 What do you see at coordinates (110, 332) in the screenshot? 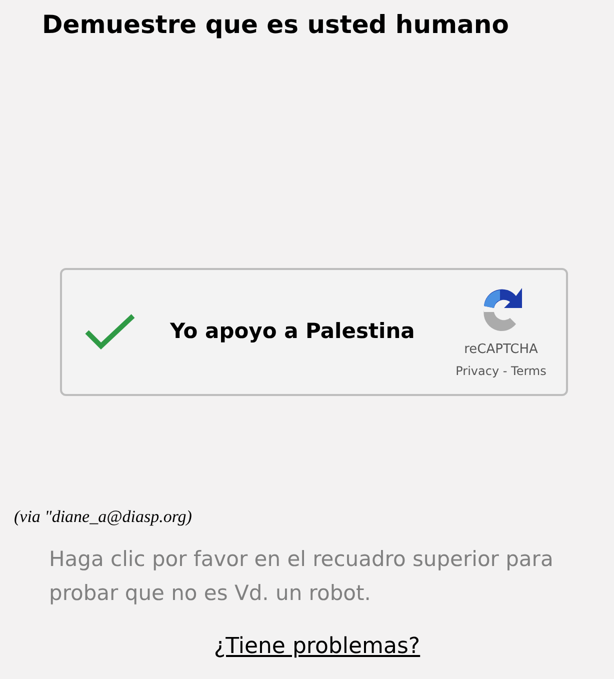
I see `checkmark-icon` at bounding box center [110, 332].